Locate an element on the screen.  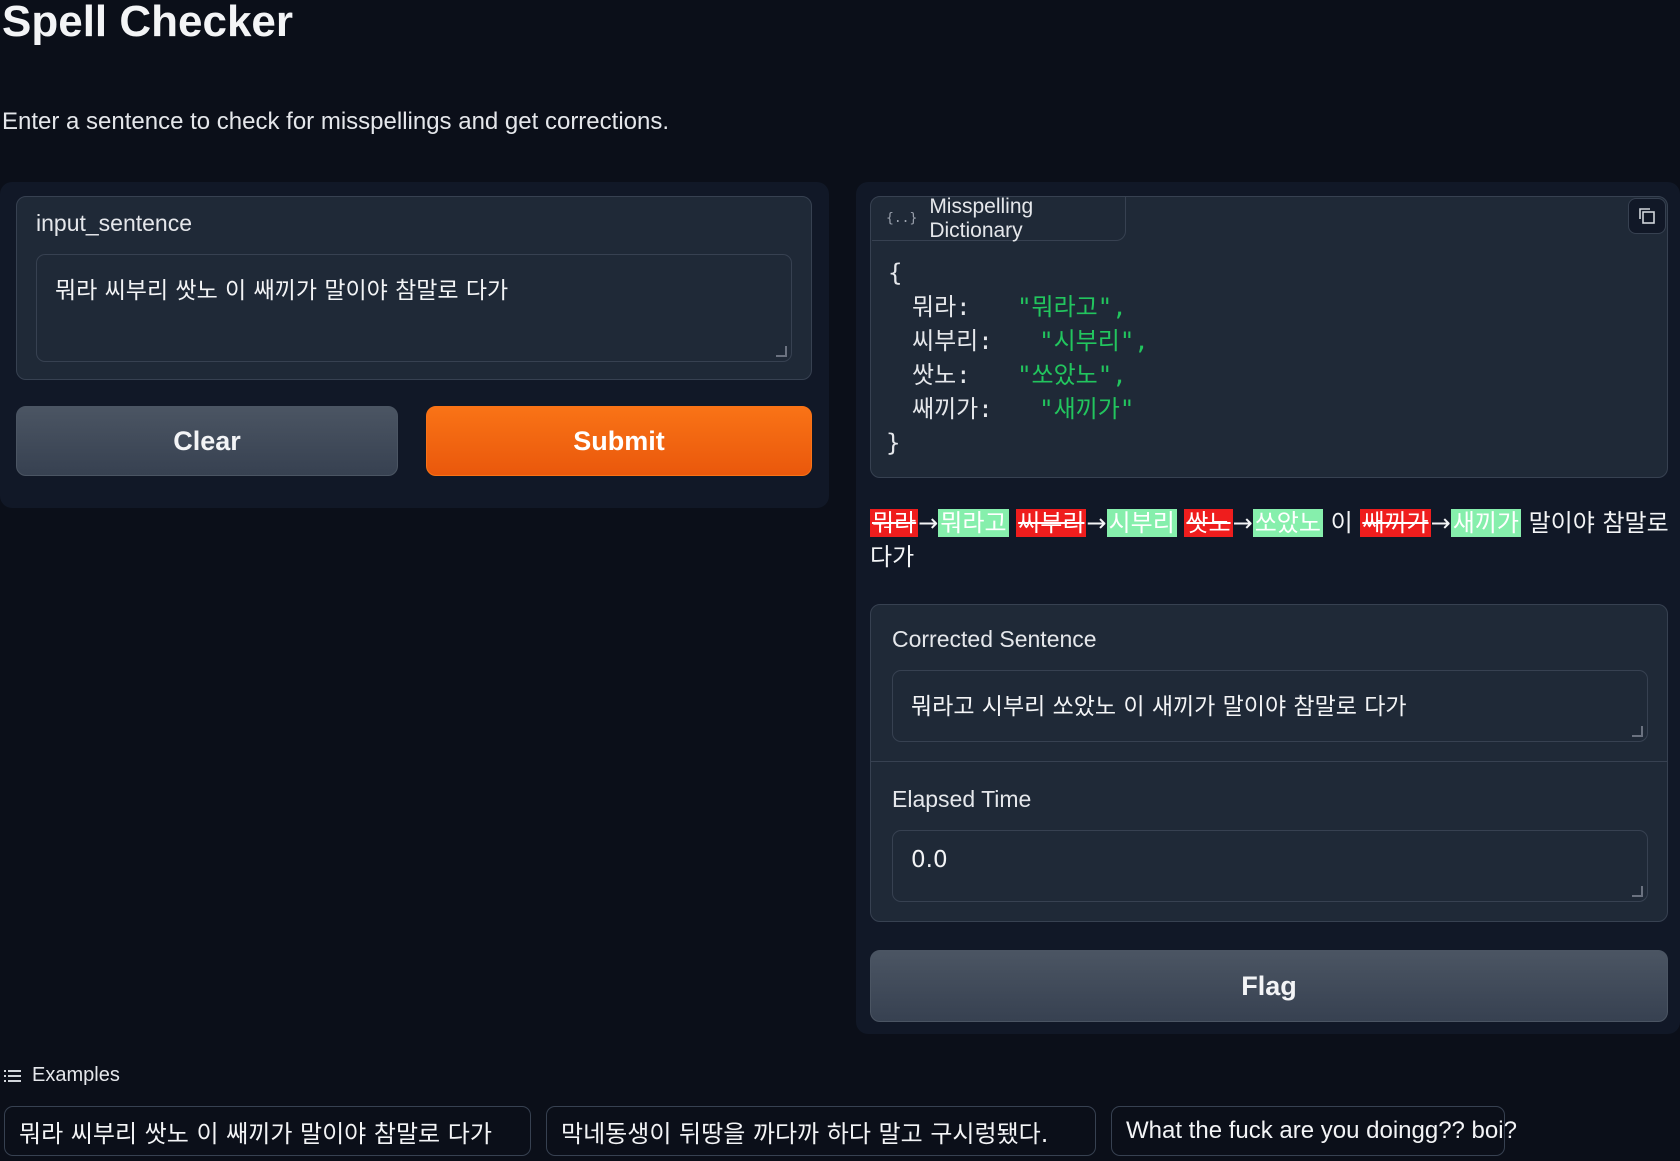
page-title: Spell Checker is located at coordinates (148, 23).